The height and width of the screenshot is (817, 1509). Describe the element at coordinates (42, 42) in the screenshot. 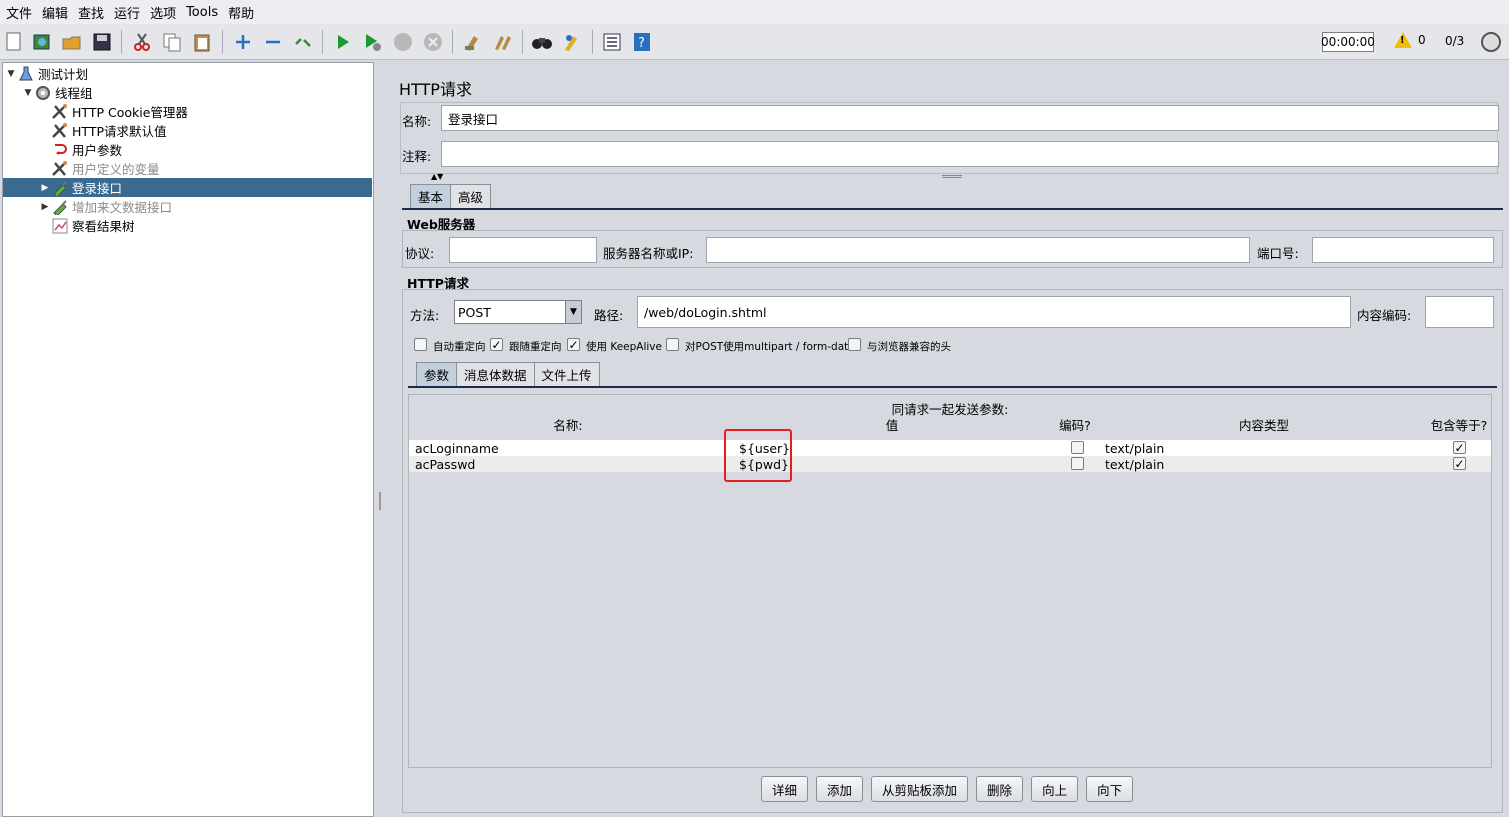

I see `templates-icon` at that location.